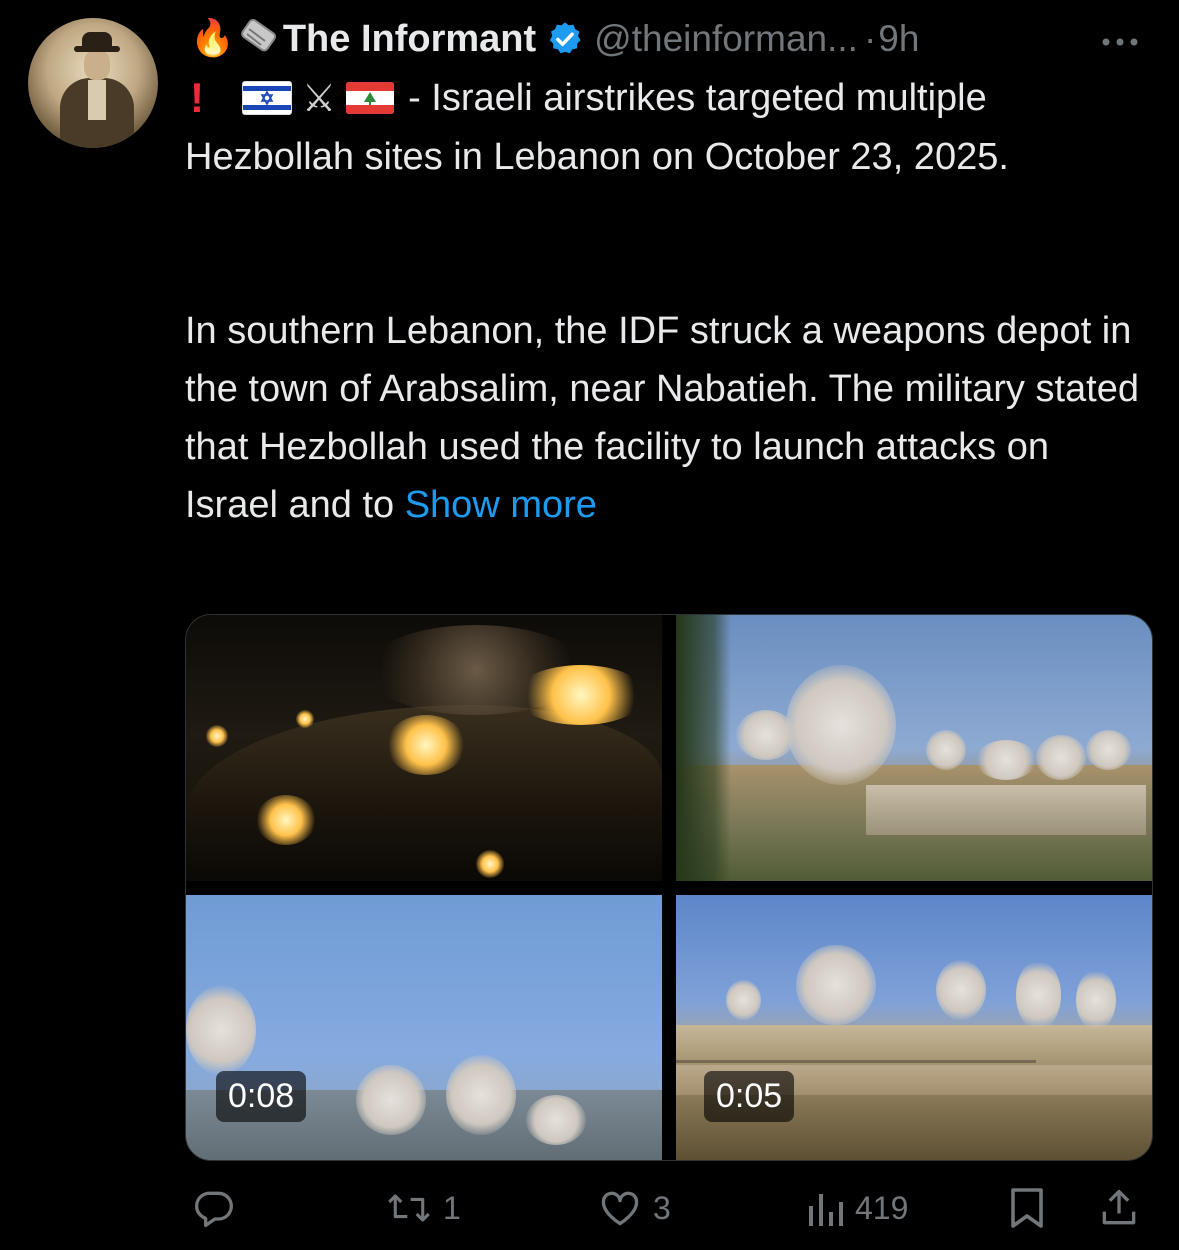 The width and height of the screenshot is (1179, 1250). Describe the element at coordinates (213, 1208) in the screenshot. I see `reply-icon` at that location.